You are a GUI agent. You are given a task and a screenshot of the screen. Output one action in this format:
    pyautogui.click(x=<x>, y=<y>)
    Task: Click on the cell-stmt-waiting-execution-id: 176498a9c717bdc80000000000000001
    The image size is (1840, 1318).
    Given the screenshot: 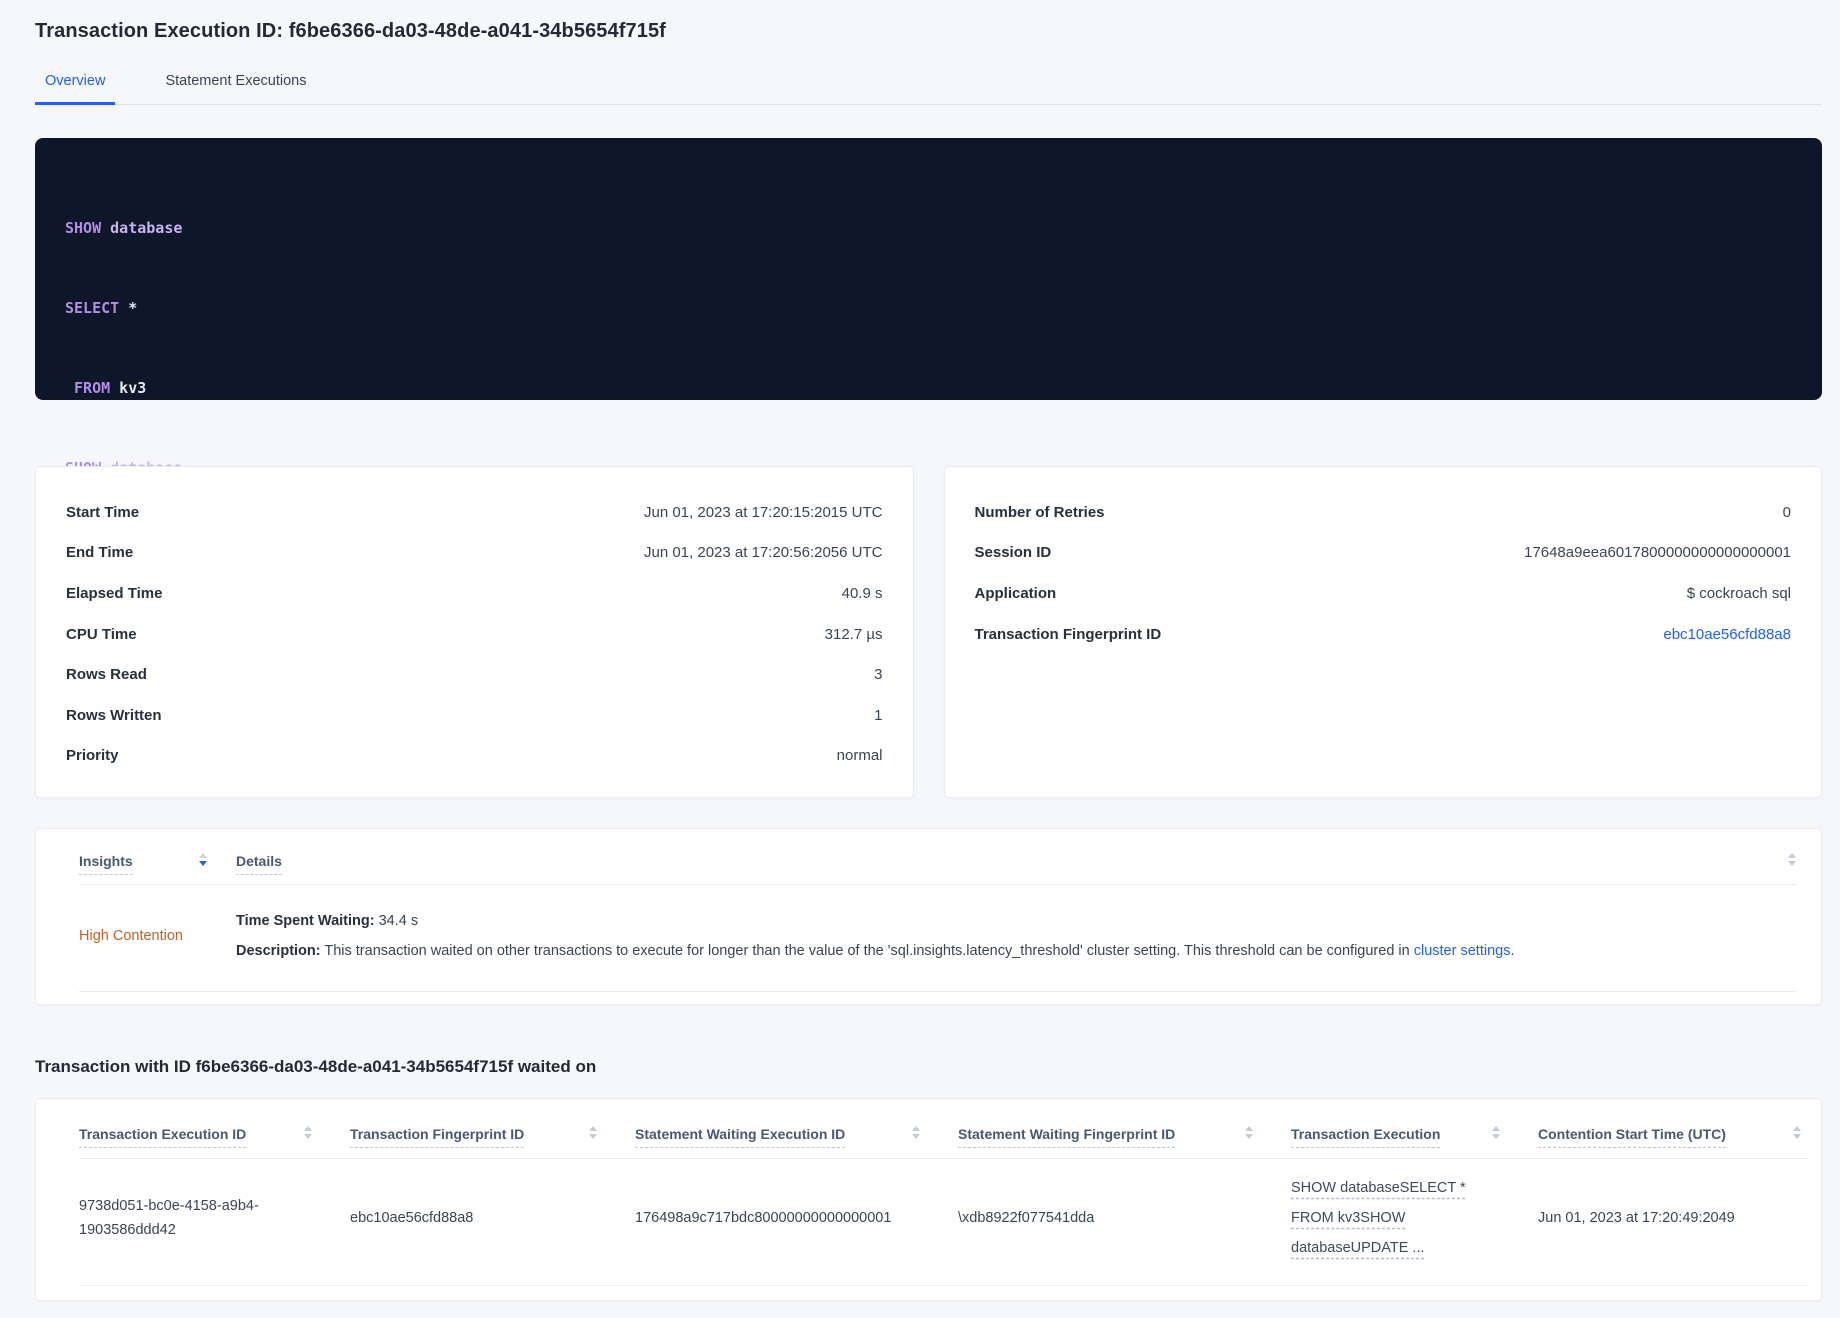 What is the action you would take?
    pyautogui.click(x=763, y=1218)
    